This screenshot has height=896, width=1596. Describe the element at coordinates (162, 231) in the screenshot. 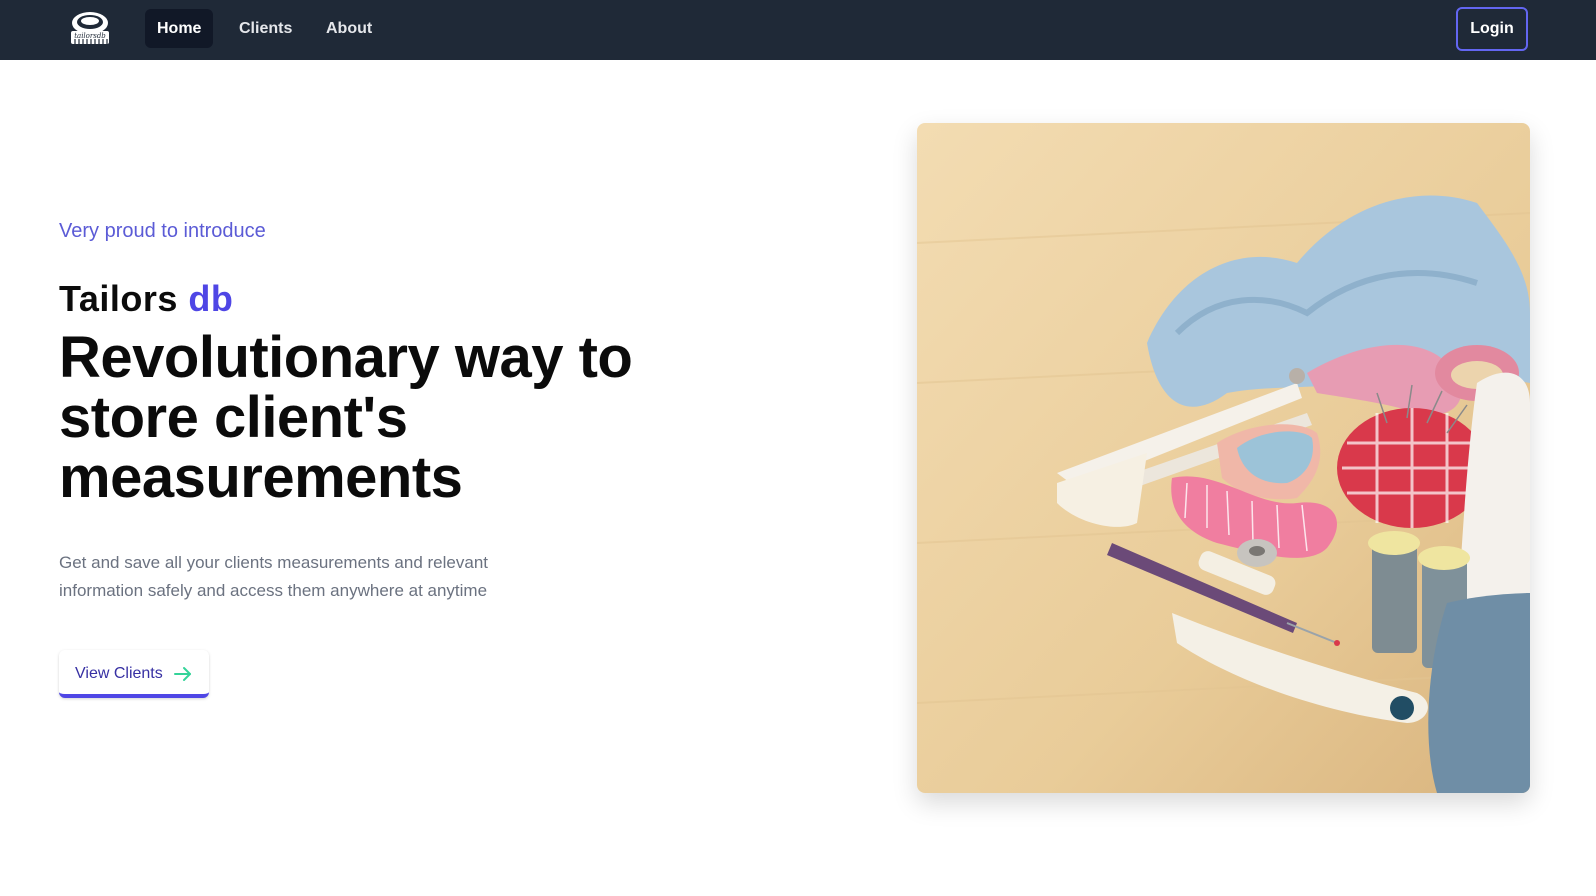

I see `hero-eyebrow: Very proud to introduce` at that location.